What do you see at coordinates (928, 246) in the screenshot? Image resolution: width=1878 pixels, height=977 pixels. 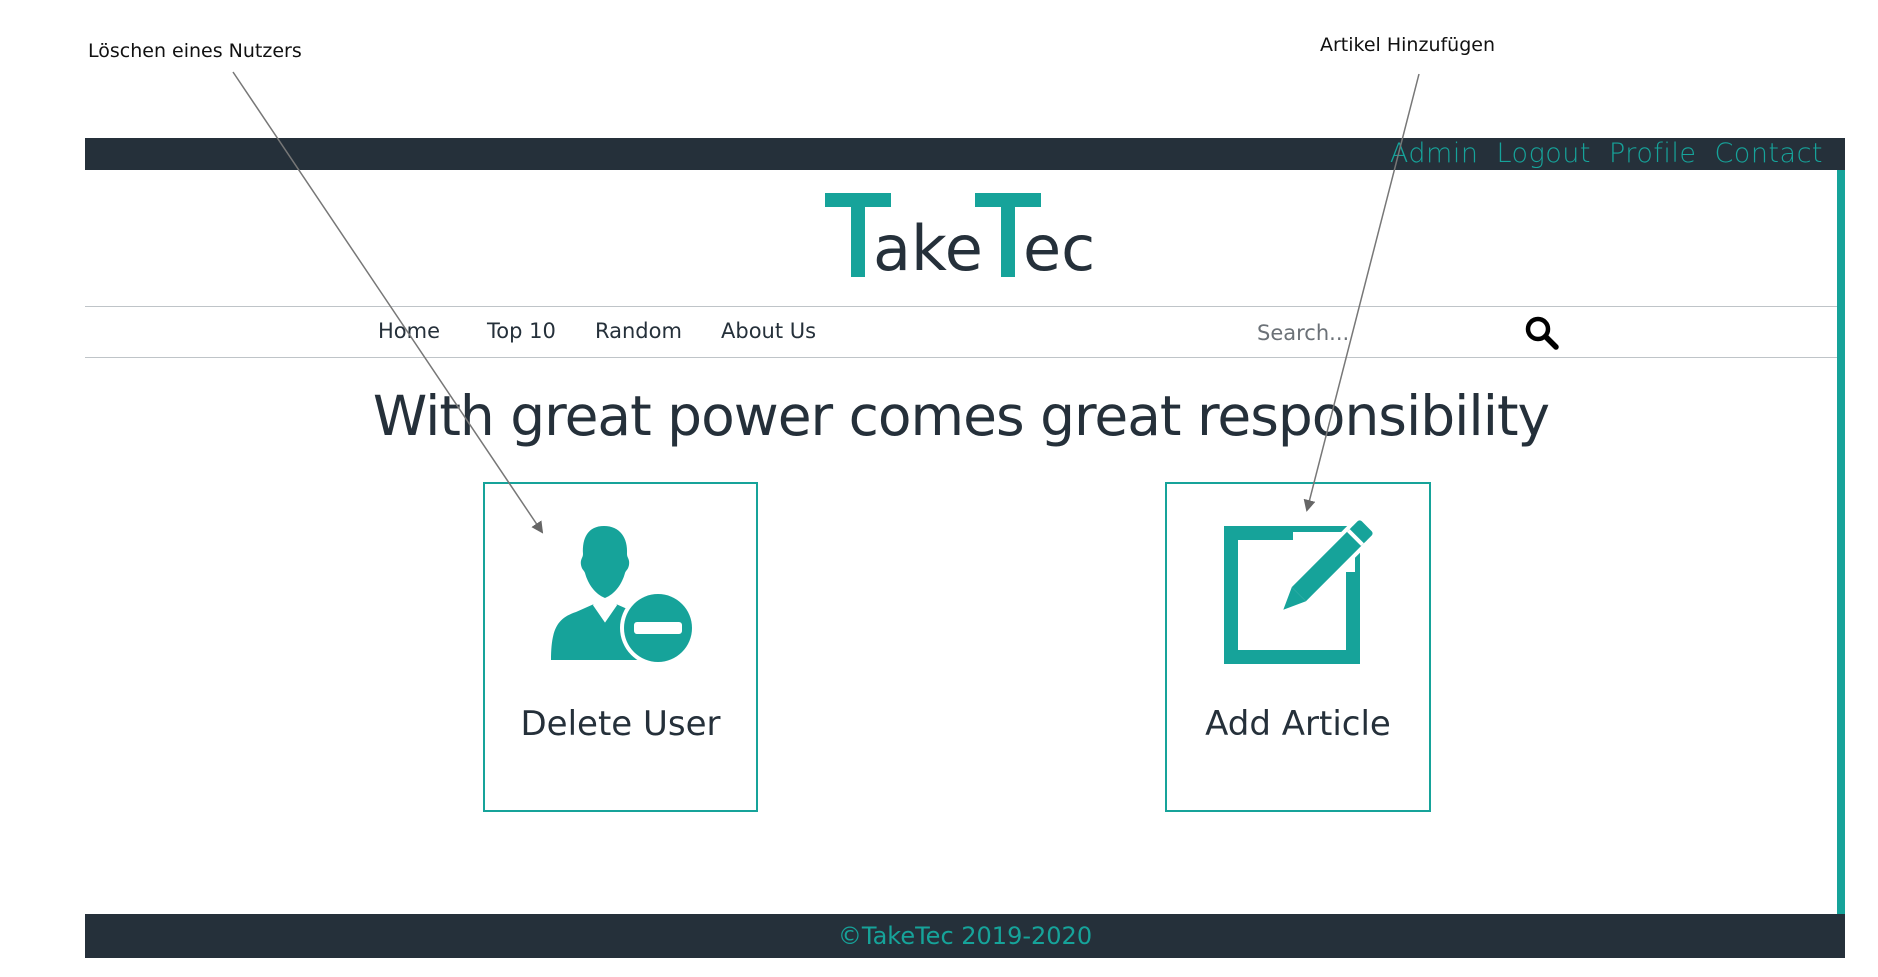 I see `logo-text-ake: ake` at bounding box center [928, 246].